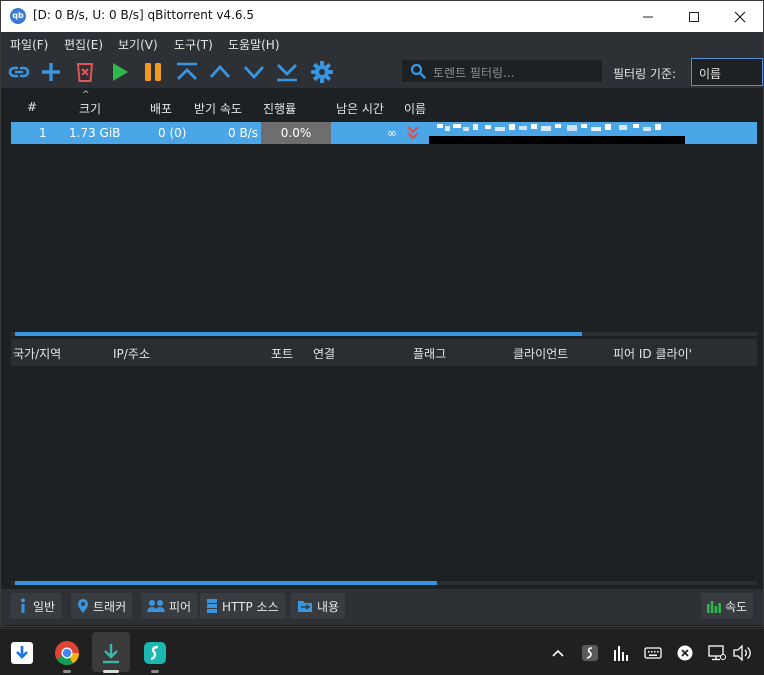 Image resolution: width=764 pixels, height=675 pixels. I want to click on filter-by-label: 필터링 기준:, so click(645, 74).